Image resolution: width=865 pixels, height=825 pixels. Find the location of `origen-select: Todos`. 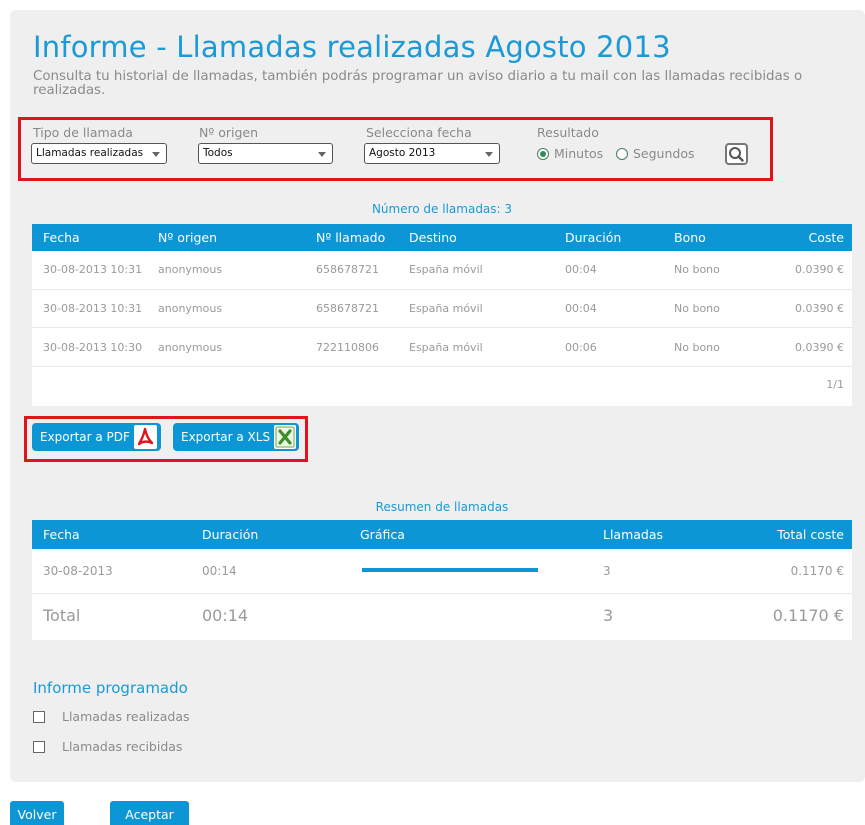

origen-select: Todos is located at coordinates (265, 153).